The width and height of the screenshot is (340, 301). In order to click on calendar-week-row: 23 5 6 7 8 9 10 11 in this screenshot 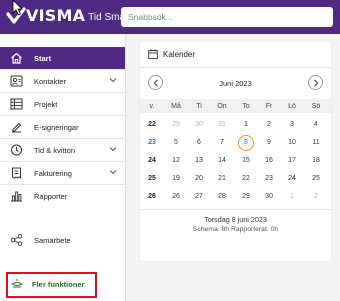, I will do `click(235, 142)`.